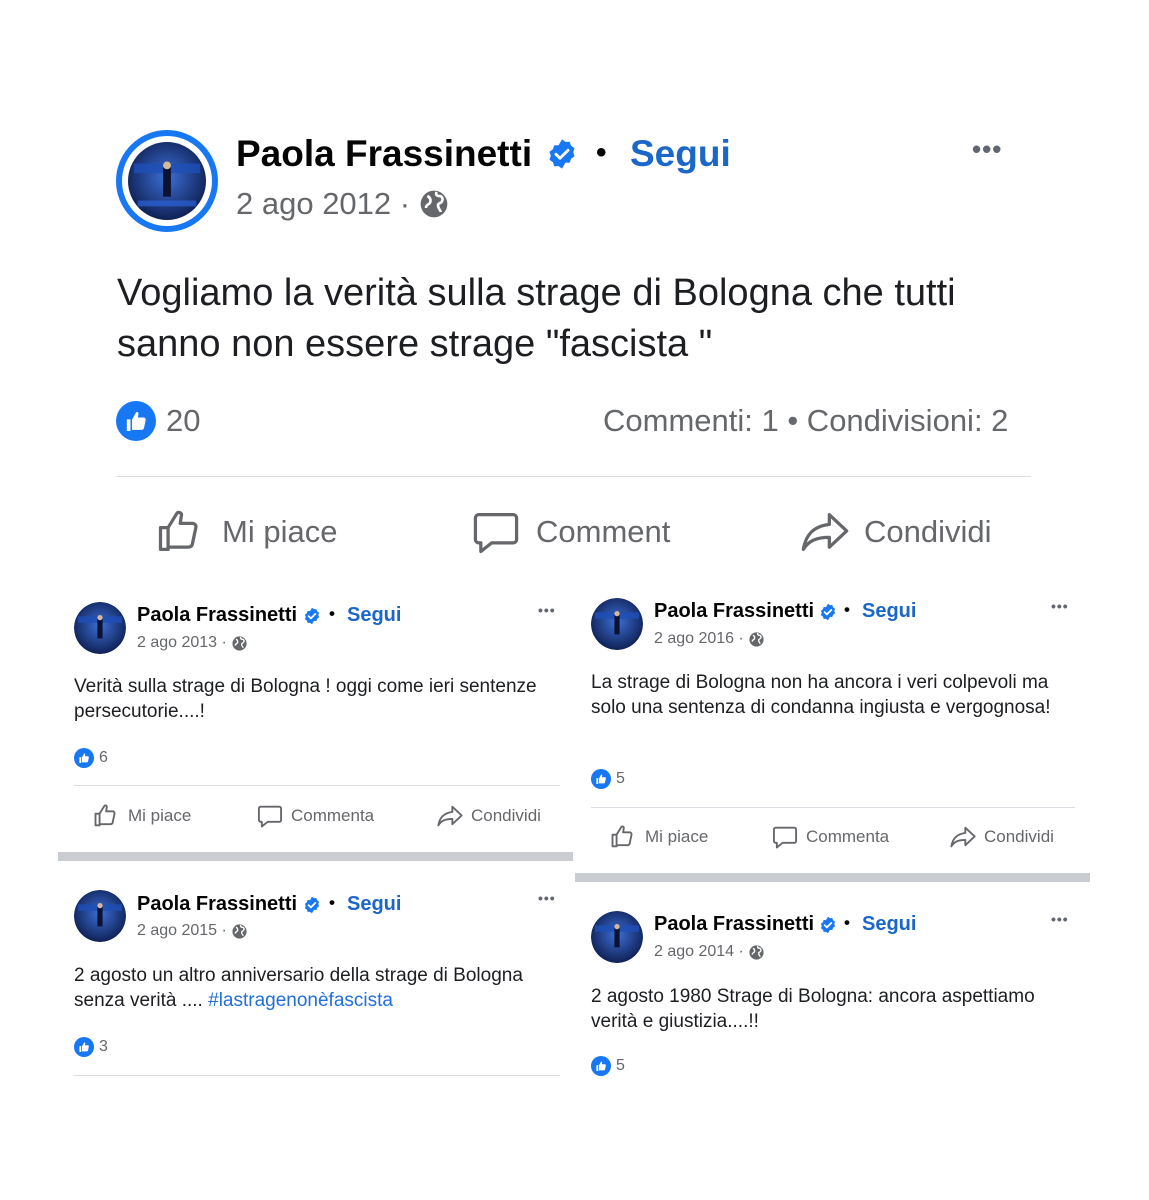 The height and width of the screenshot is (1200, 1149). What do you see at coordinates (570, 532) in the screenshot?
I see `comment-button: Comment` at bounding box center [570, 532].